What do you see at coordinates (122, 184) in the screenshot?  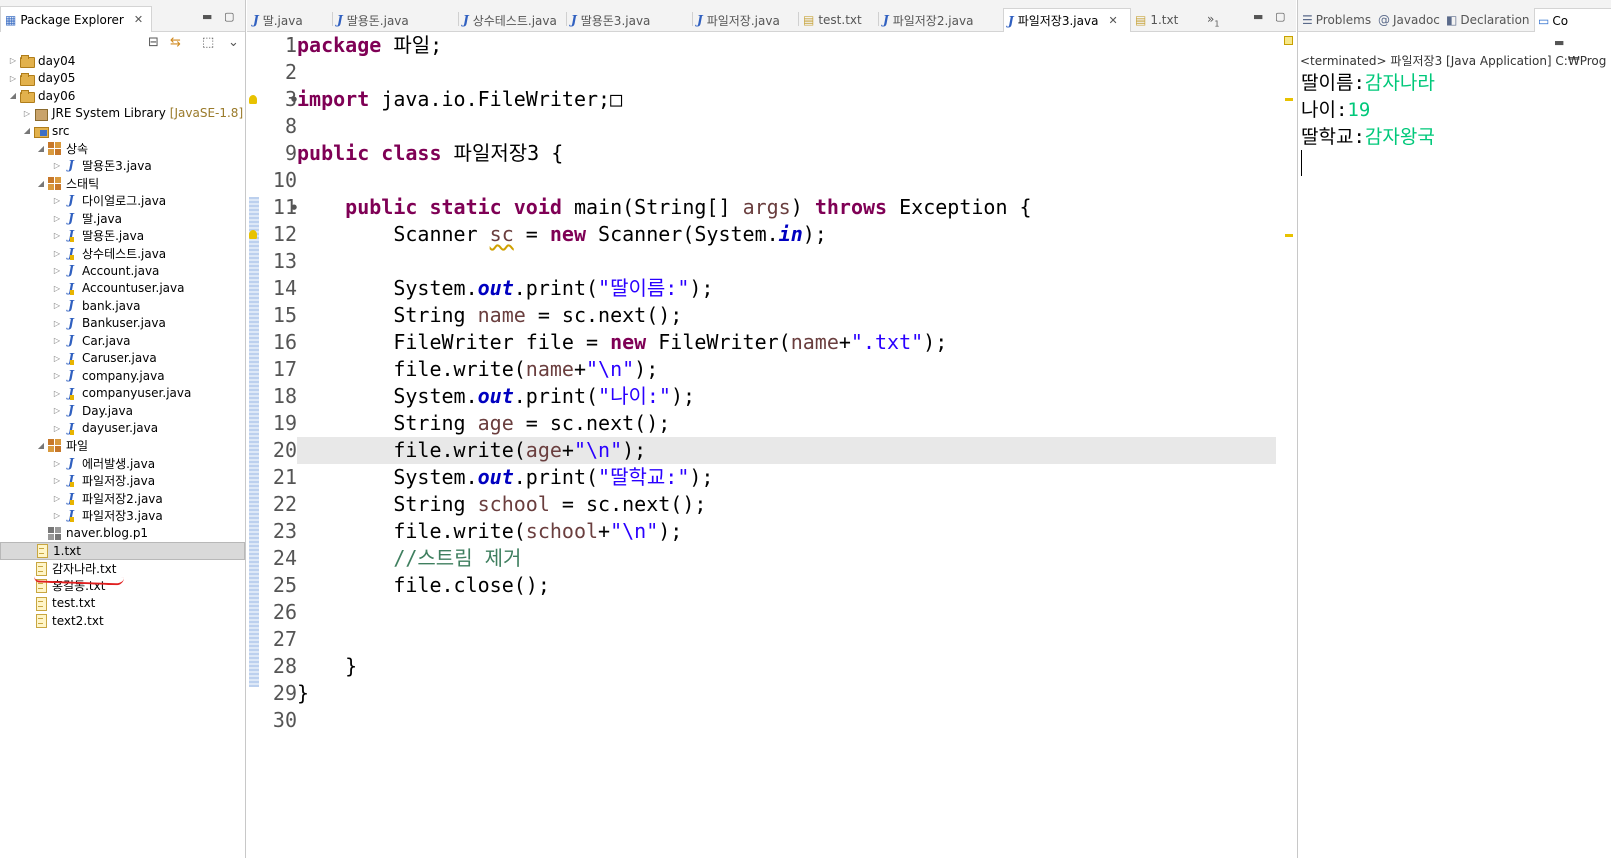 I see `tree-item: ◢ 스태틱` at bounding box center [122, 184].